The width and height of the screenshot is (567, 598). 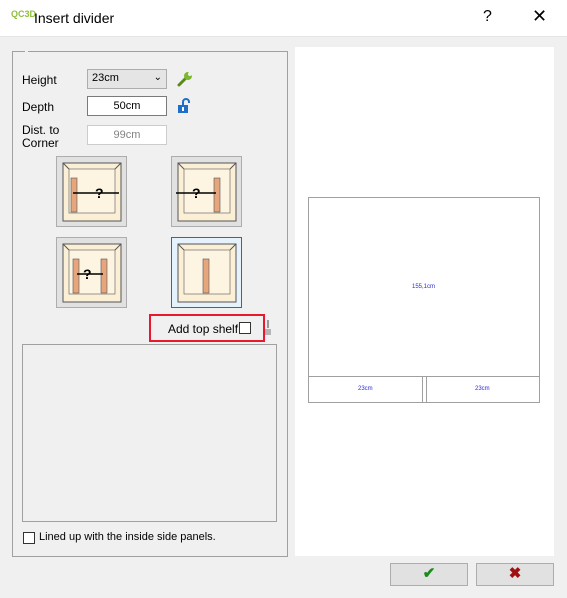 I want to click on depth-input: 50cm, so click(x=127, y=106).